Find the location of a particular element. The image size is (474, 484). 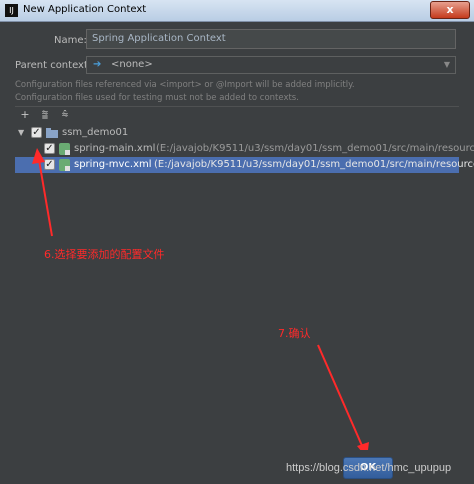

module-label: ssm_demo01 is located at coordinates (95, 132).